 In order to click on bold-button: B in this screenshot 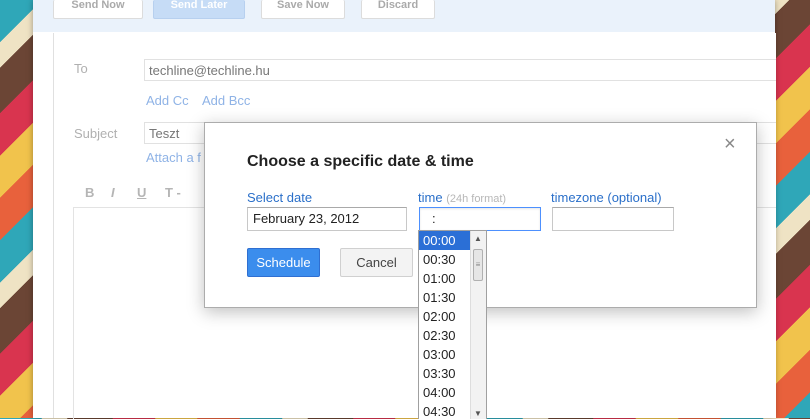, I will do `click(89, 192)`.